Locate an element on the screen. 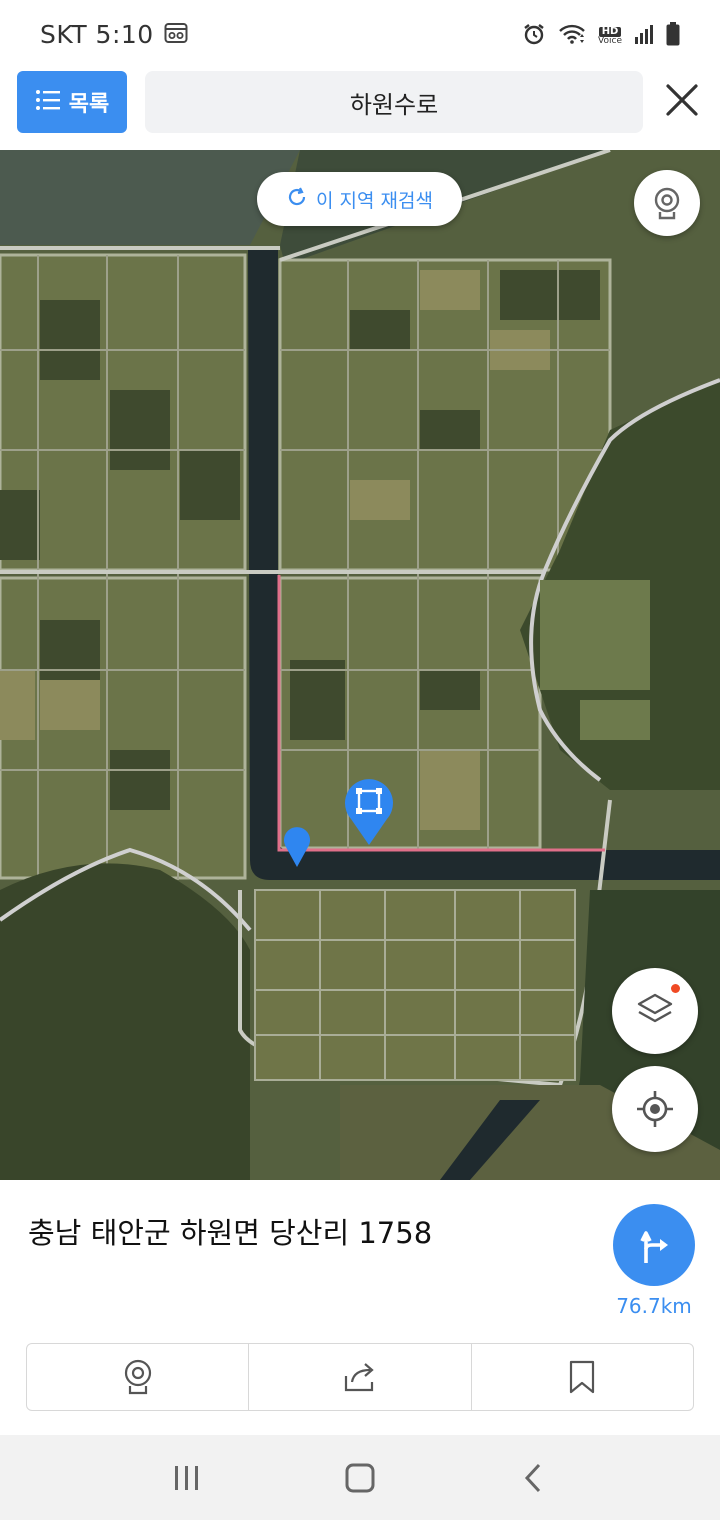 The width and height of the screenshot is (720, 1520). status-left: SKT 5:10 is located at coordinates (114, 34).